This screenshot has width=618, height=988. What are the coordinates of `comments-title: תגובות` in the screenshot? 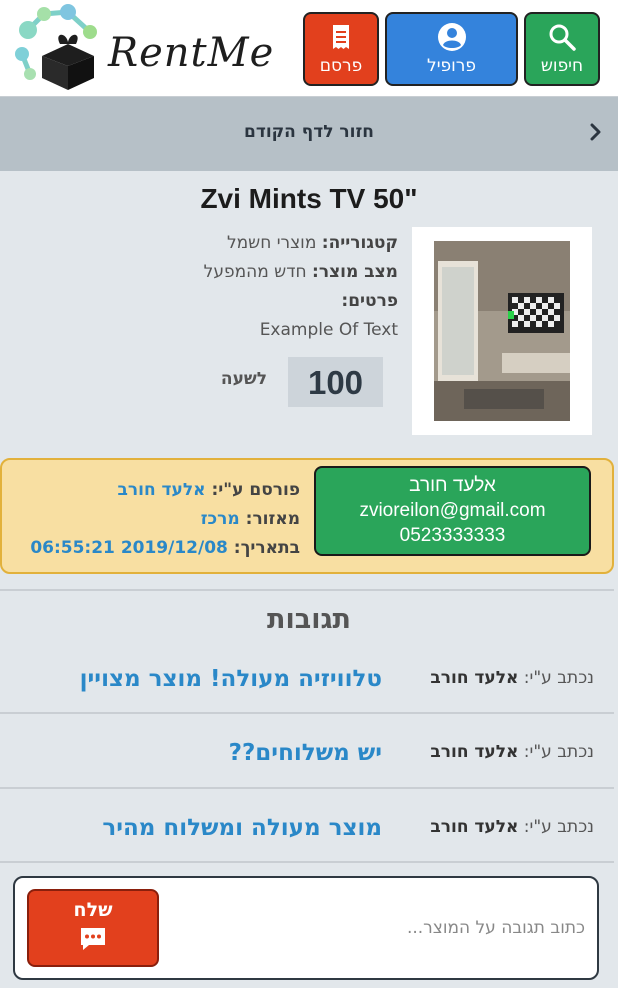 It's located at (309, 619).